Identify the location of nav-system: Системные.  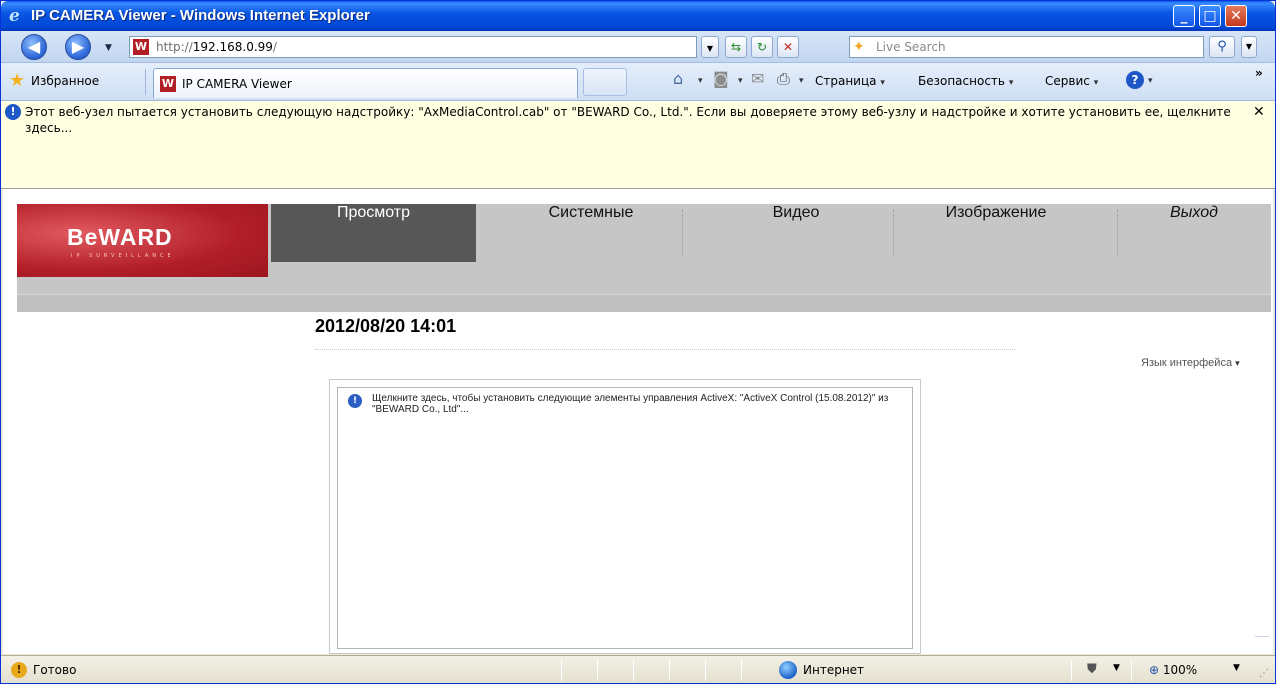
(591, 233).